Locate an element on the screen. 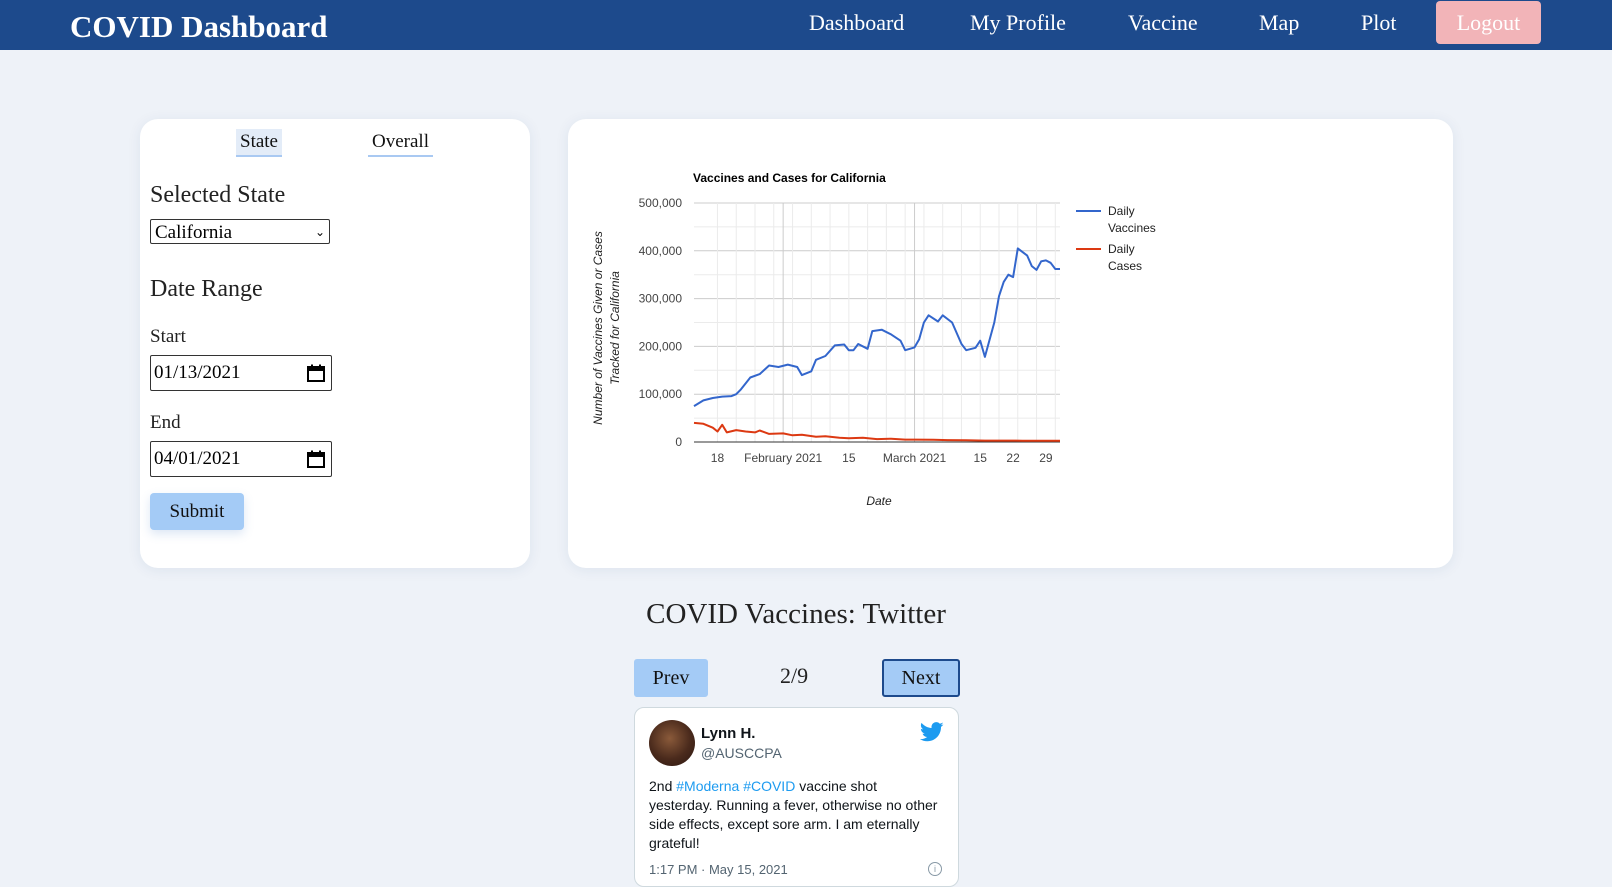 The width and height of the screenshot is (1612, 887). nav-link-my-profile: My Profile is located at coordinates (1018, 23).